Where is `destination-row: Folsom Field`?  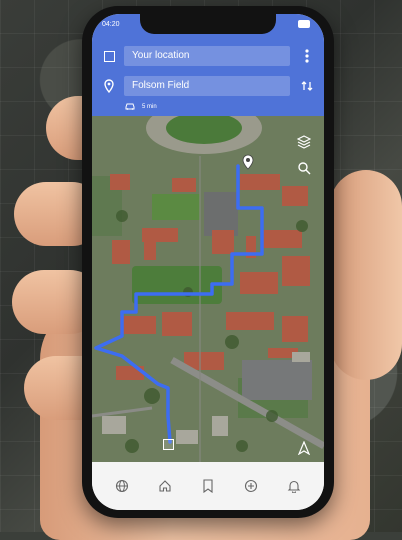
destination-row: Folsom Field is located at coordinates (208, 86).